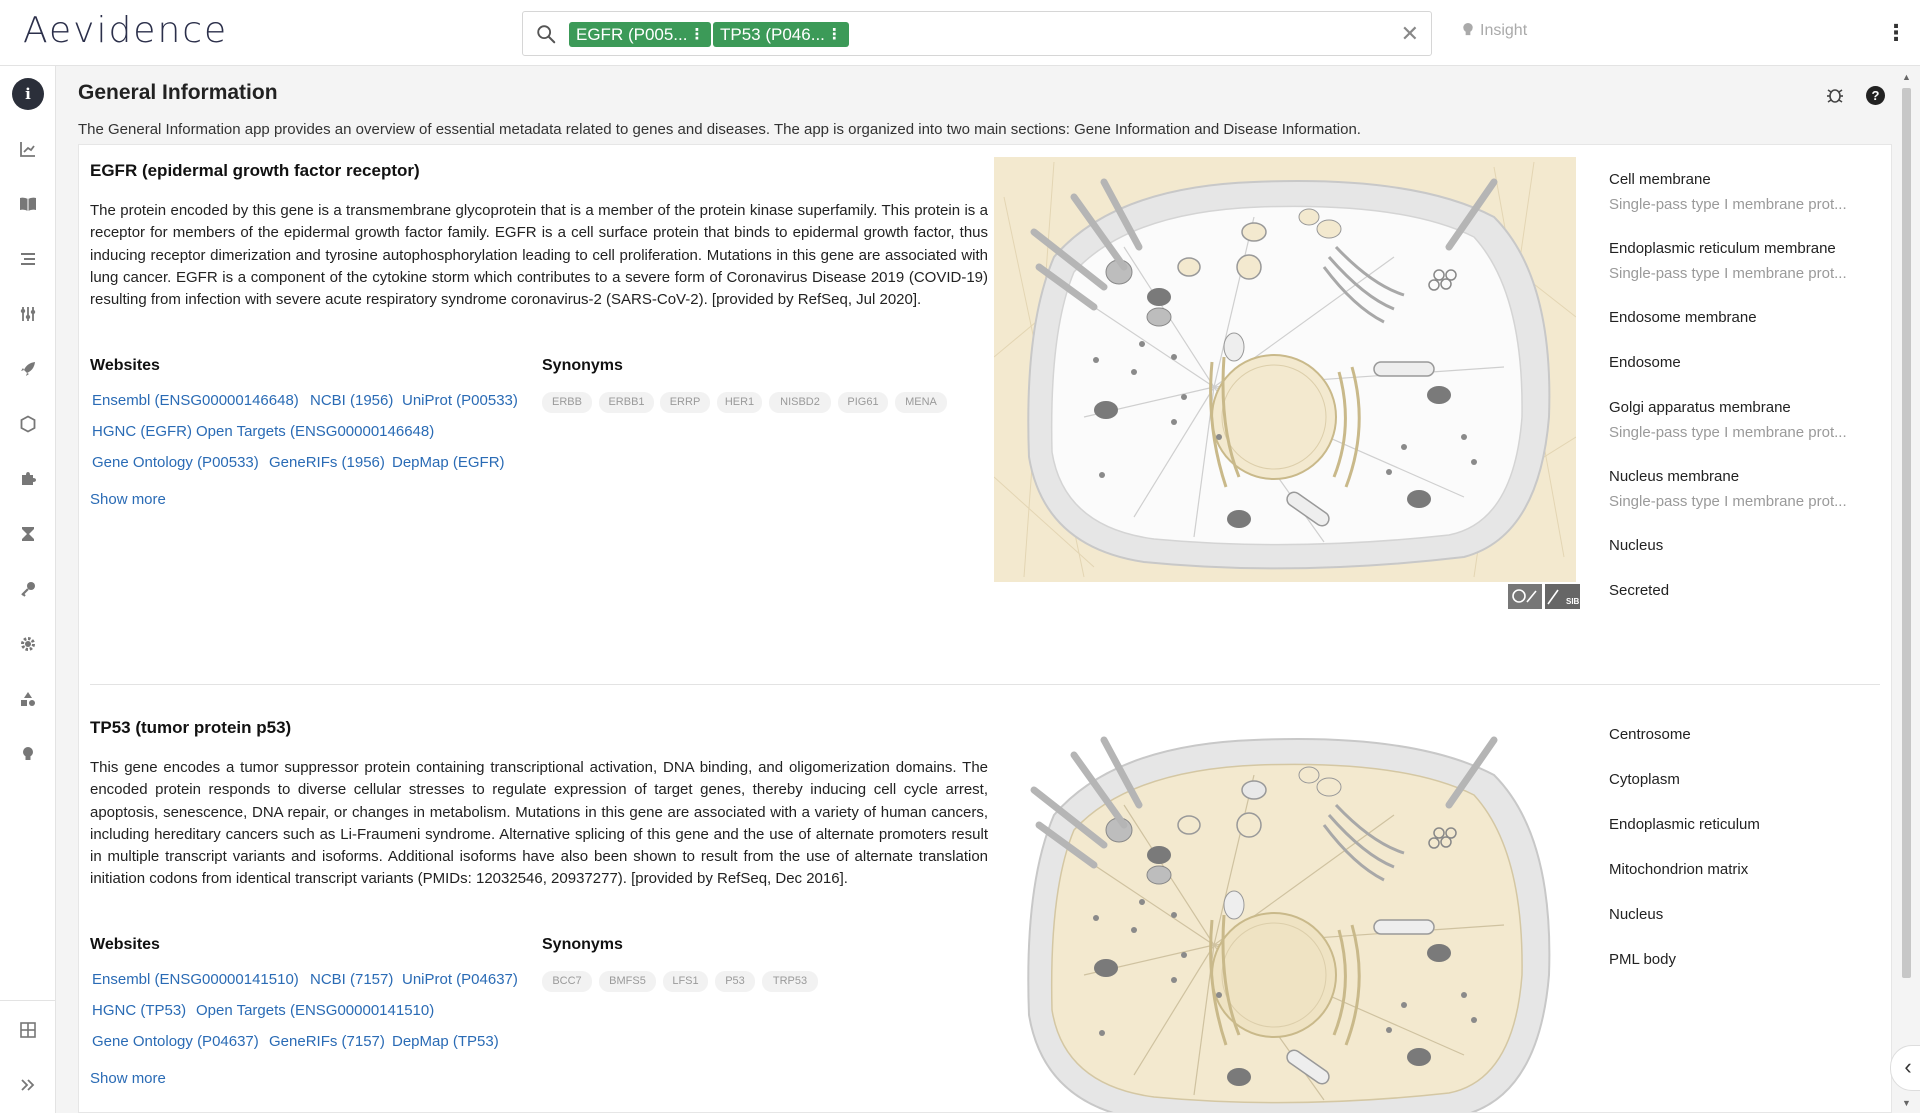  I want to click on location-name: PML body, so click(1642, 959).